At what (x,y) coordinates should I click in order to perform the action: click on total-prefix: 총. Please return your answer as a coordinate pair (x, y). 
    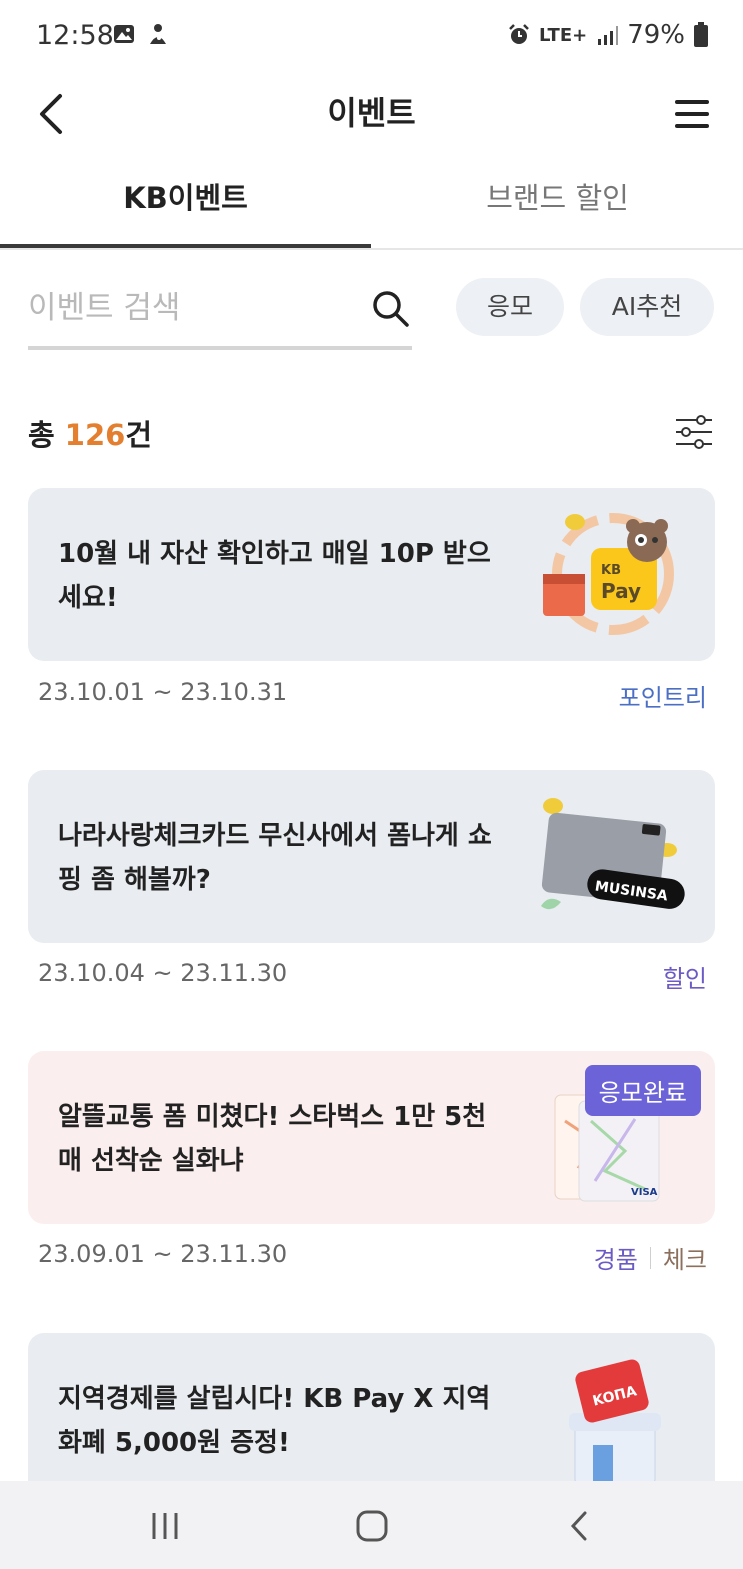
    Looking at the image, I should click on (46, 435).